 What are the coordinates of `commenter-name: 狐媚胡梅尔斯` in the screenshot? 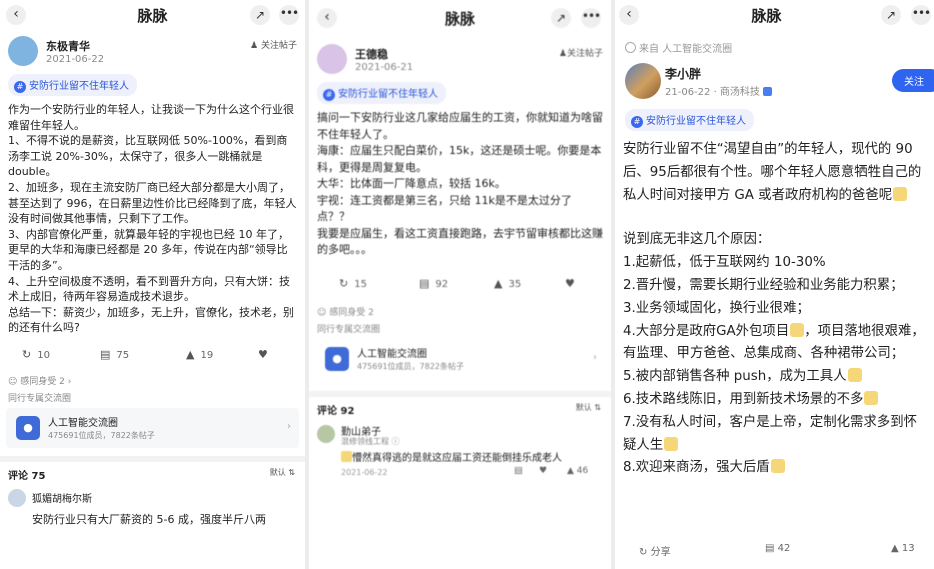 It's located at (62, 497).